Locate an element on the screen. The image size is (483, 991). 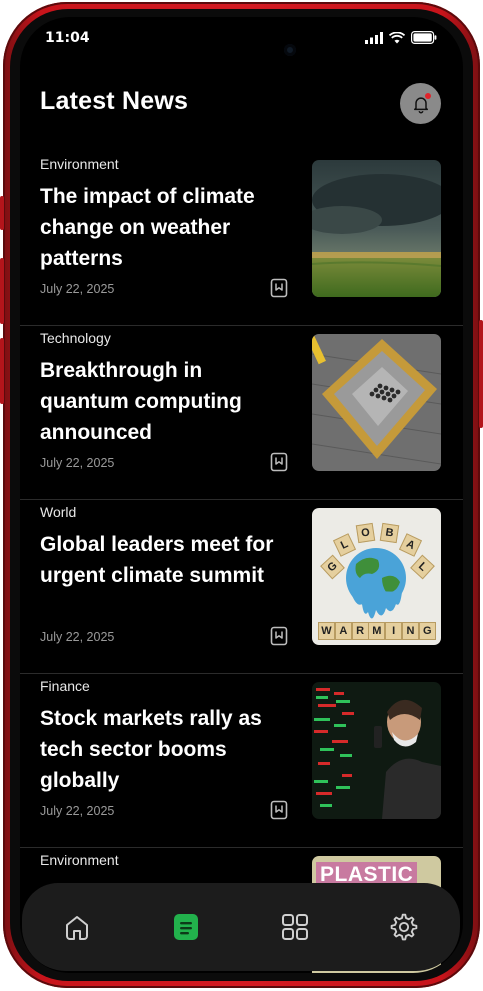
processor-chip-image is located at coordinates (376, 402).